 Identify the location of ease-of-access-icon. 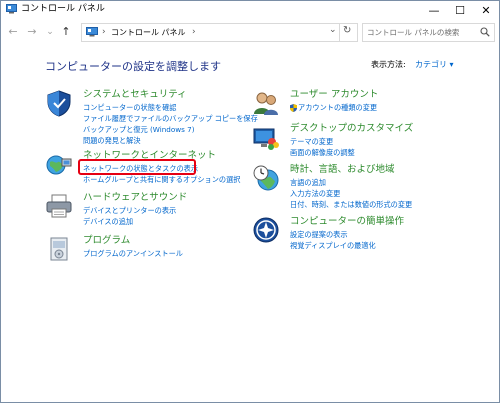
(266, 230).